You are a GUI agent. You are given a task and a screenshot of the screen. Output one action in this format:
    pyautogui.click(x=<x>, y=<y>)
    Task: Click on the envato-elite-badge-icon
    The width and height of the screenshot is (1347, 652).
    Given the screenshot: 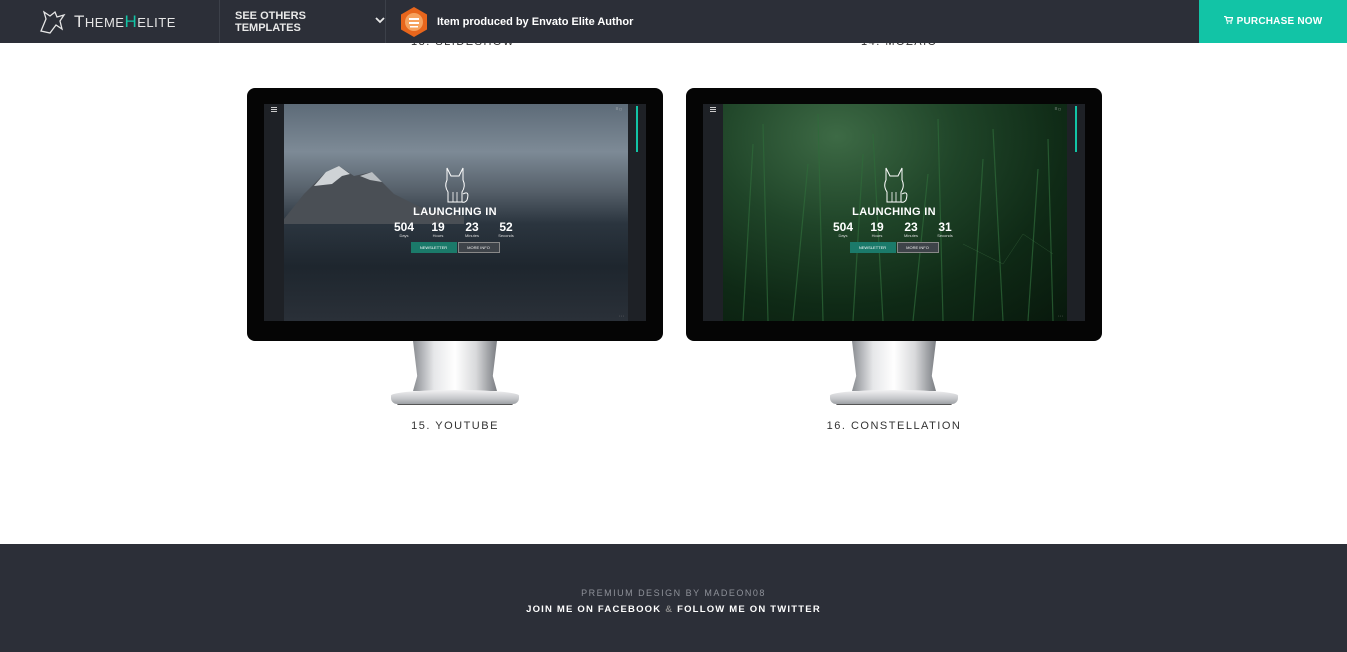 What is the action you would take?
    pyautogui.click(x=414, y=21)
    